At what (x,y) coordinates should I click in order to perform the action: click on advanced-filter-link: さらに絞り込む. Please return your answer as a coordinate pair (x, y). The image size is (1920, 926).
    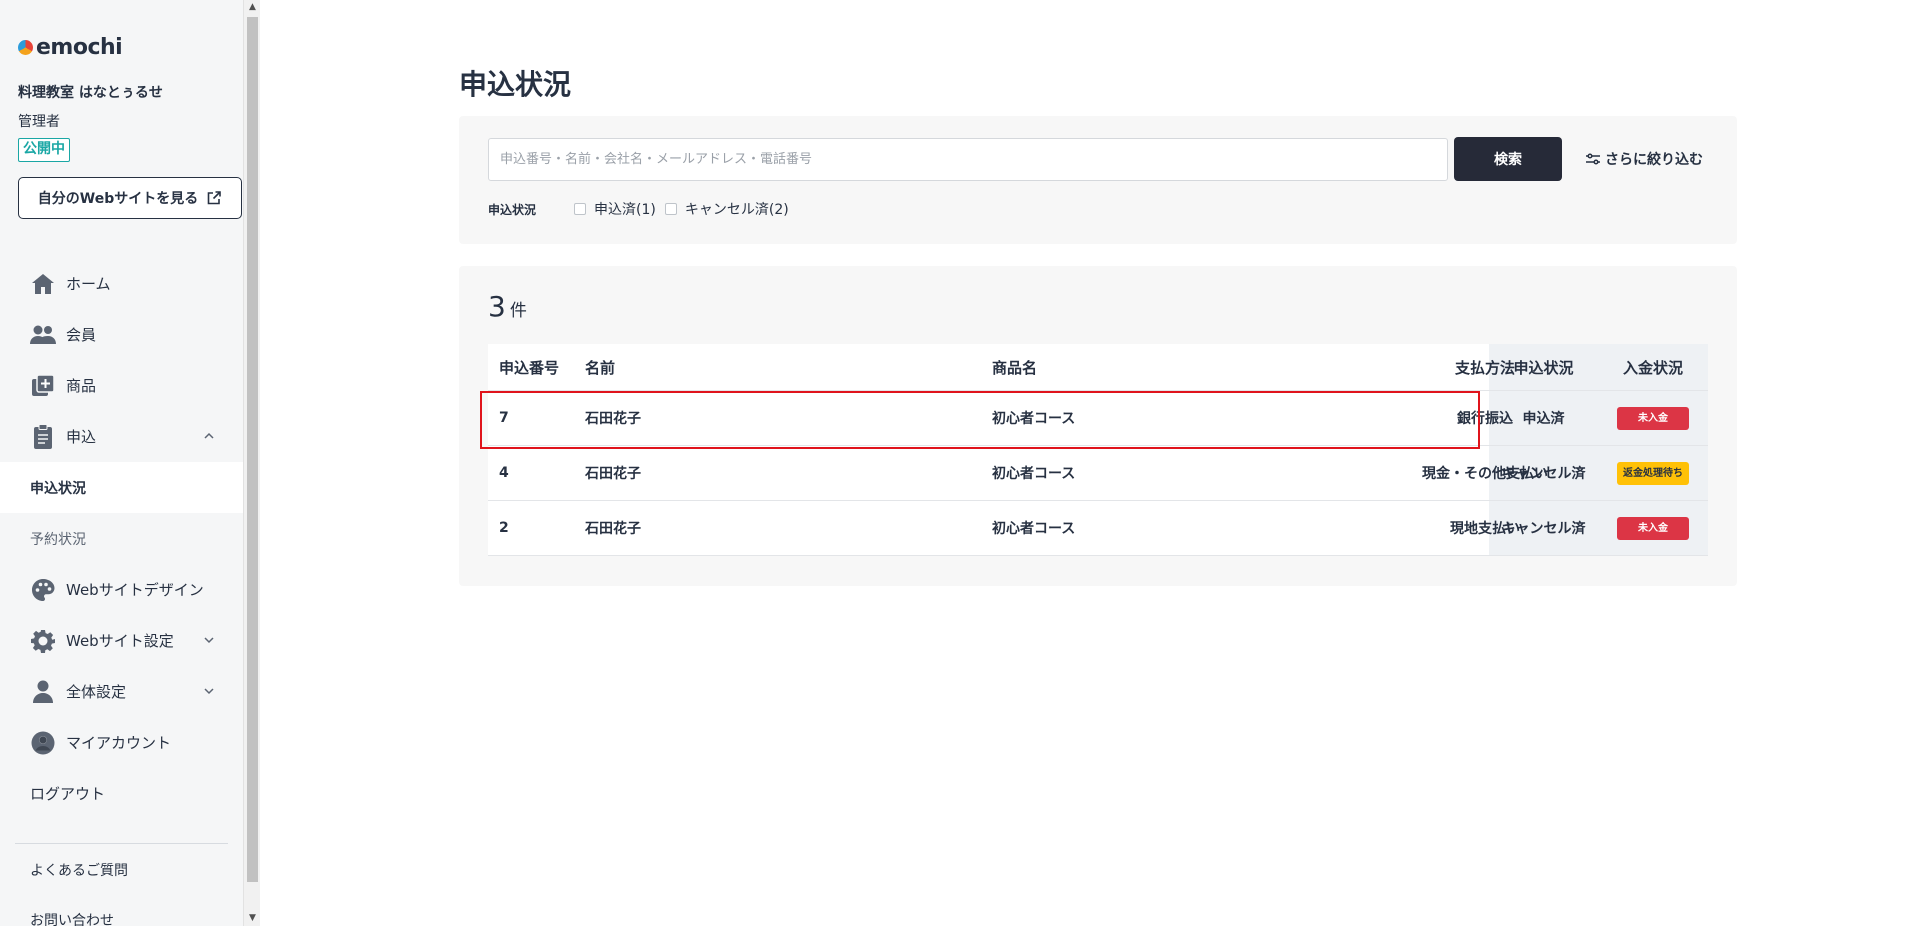
    Looking at the image, I should click on (1644, 159).